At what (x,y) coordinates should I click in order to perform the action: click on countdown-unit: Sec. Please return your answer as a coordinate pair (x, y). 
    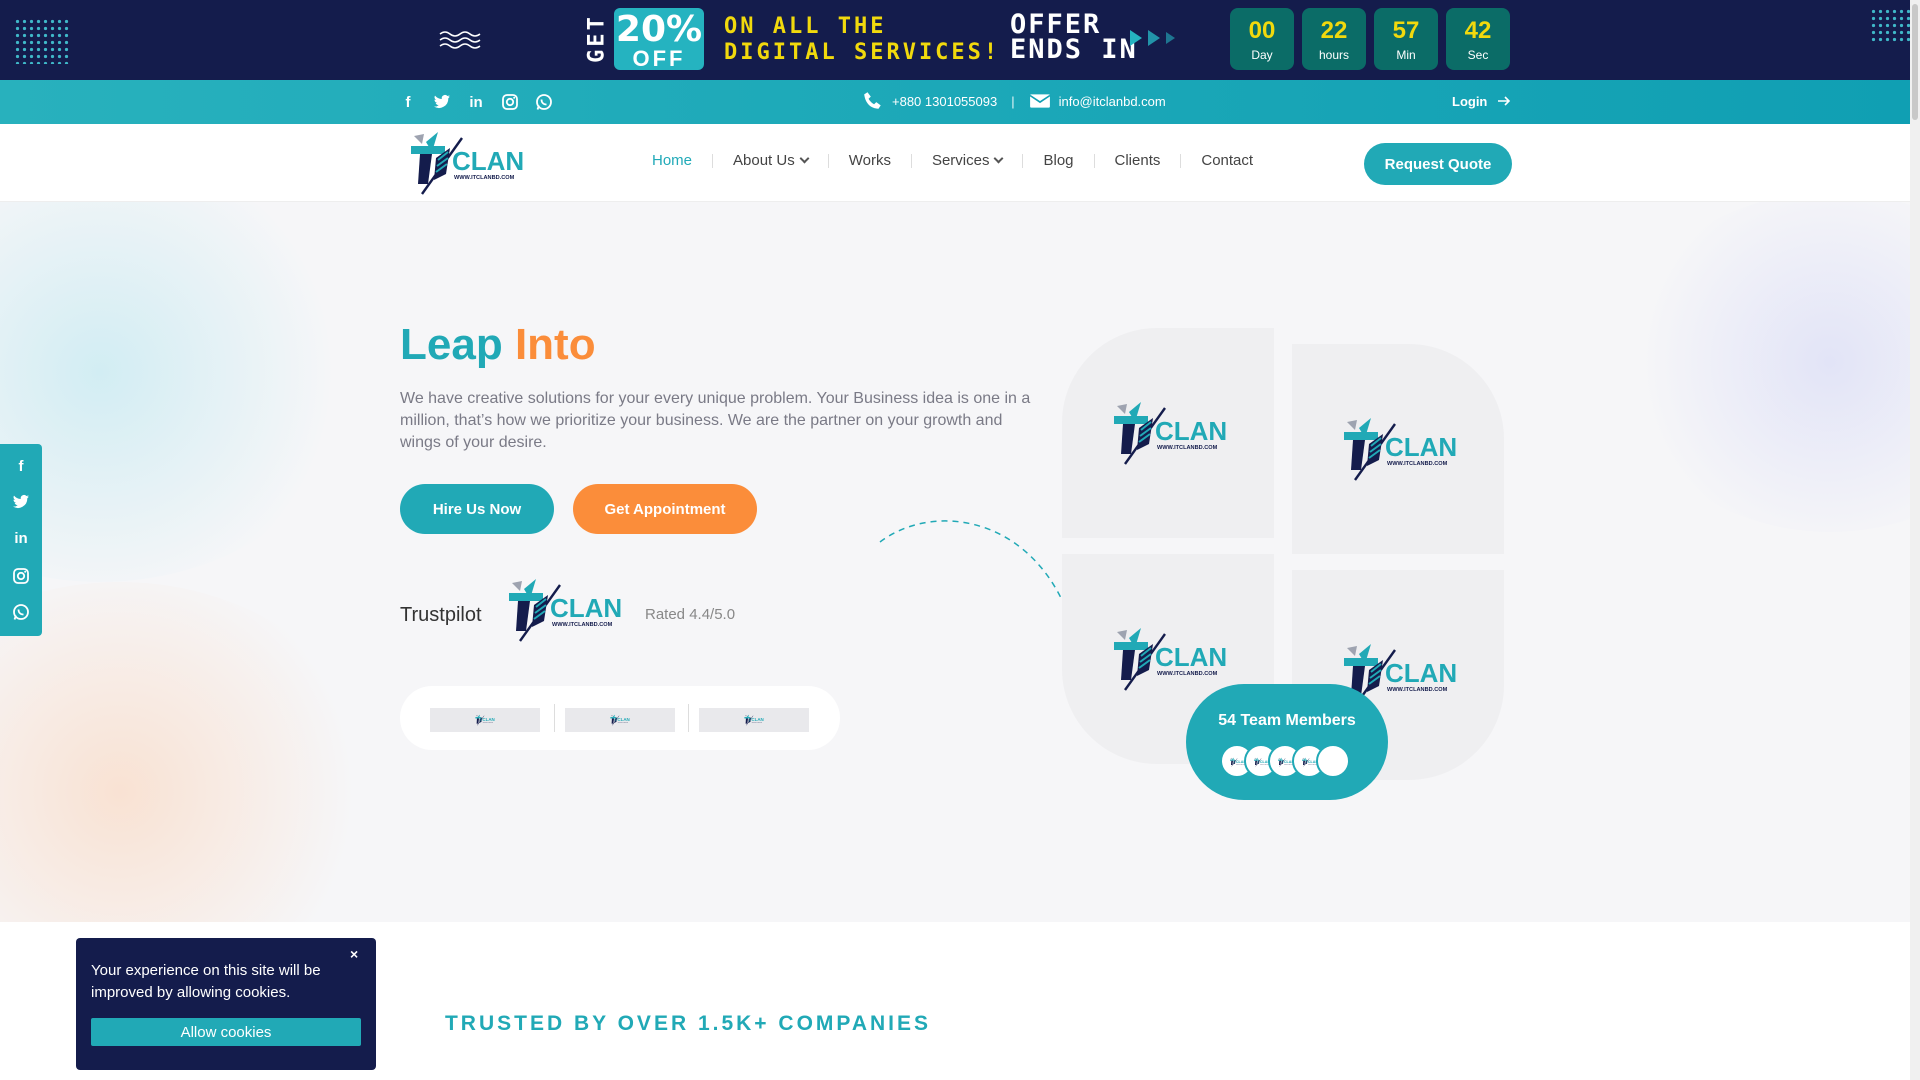
    Looking at the image, I should click on (1478, 55).